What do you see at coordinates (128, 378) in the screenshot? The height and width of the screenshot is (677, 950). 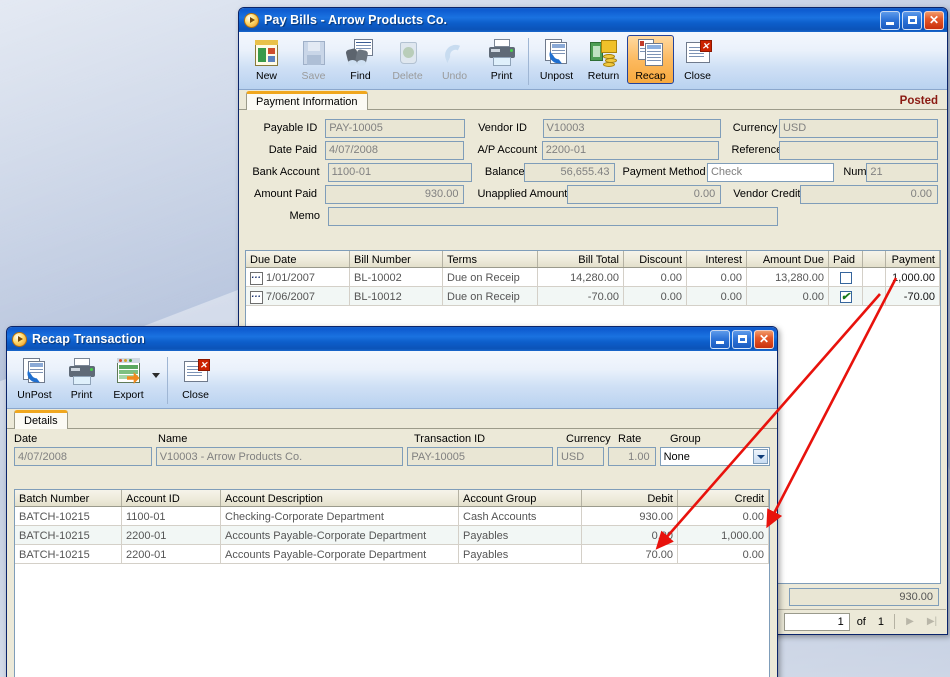 I see `toolbar-button-export: Export` at bounding box center [128, 378].